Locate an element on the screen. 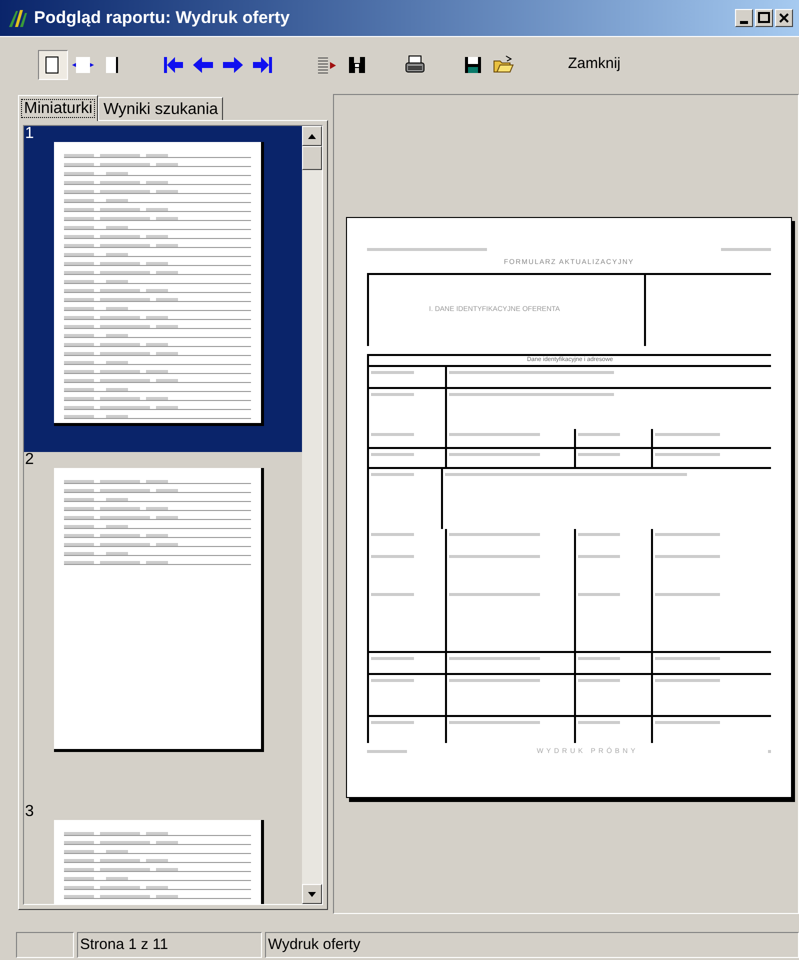 Image resolution: width=799 pixels, height=960 pixels. thumbnail: 3 is located at coordinates (163, 854).